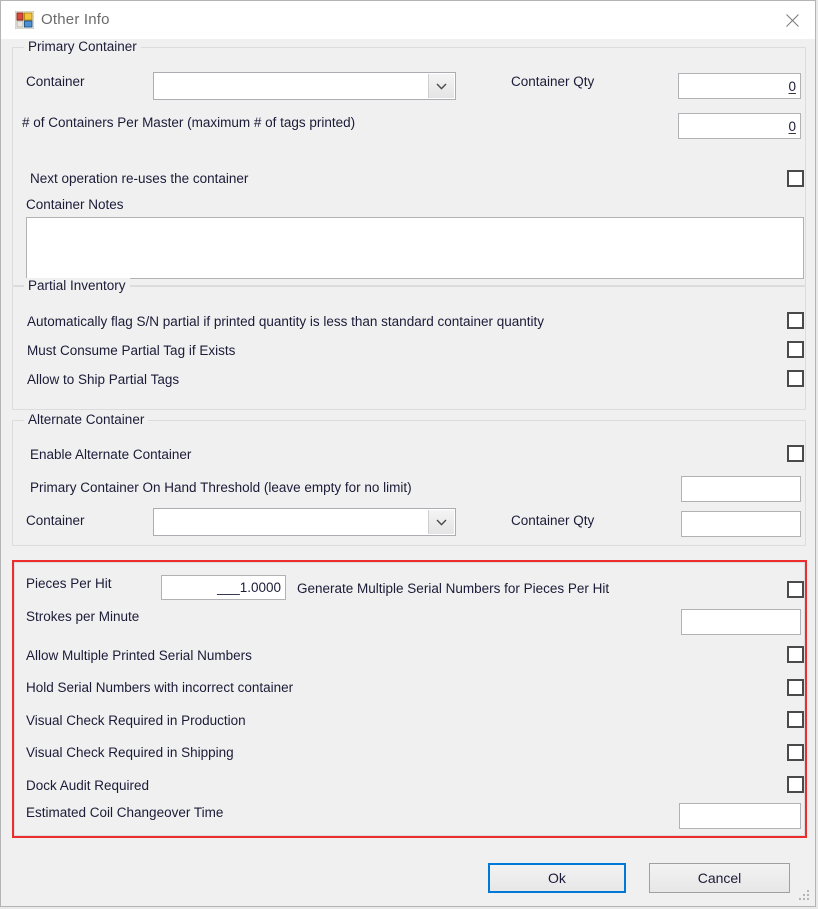 The image size is (818, 909). I want to click on container-qty-input: 0, so click(739, 86).